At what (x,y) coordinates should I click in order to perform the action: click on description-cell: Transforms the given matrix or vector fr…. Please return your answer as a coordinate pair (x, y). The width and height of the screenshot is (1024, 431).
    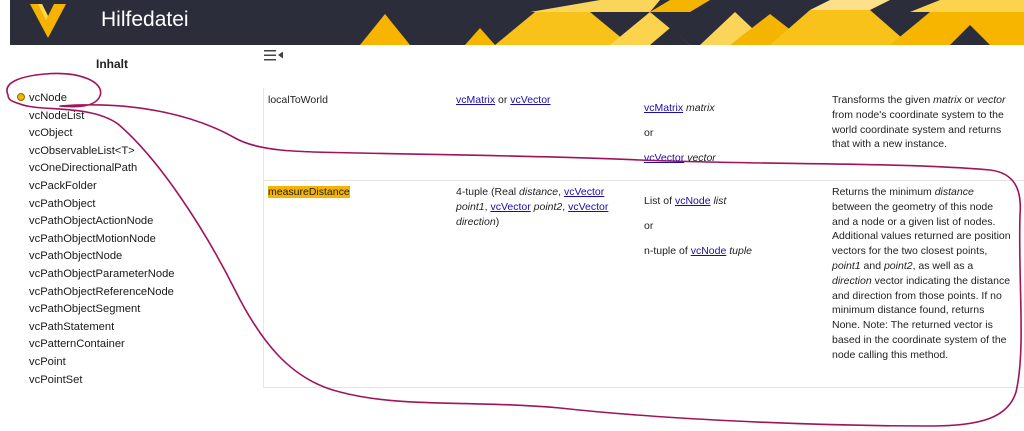
    Looking at the image, I should click on (922, 122).